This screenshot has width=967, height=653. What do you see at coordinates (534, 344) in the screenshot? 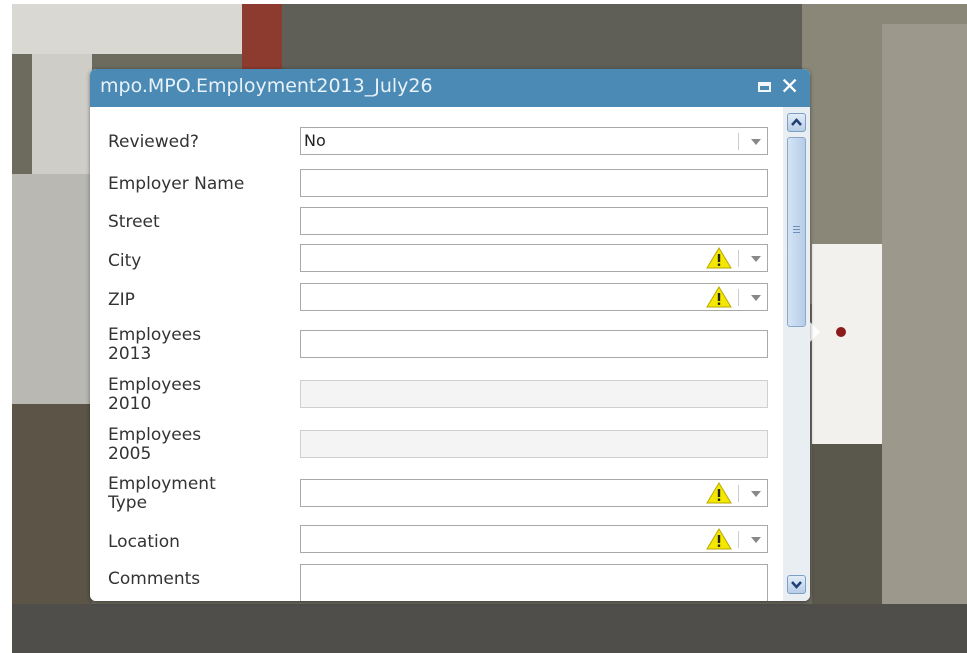
I see `employees-2013-input` at bounding box center [534, 344].